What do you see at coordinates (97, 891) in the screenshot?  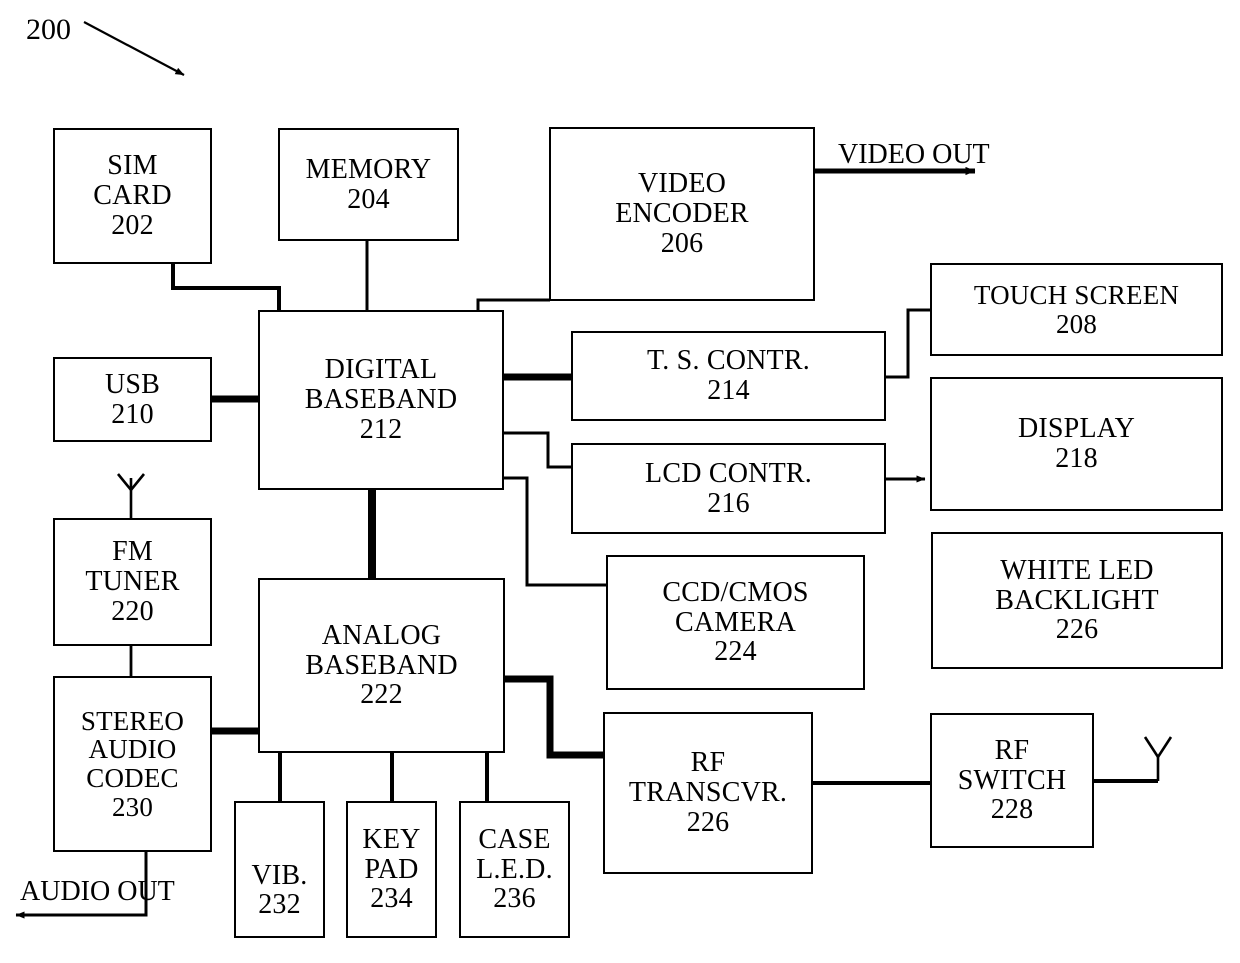 I see `audio-out-label: AUDIO OUT` at bounding box center [97, 891].